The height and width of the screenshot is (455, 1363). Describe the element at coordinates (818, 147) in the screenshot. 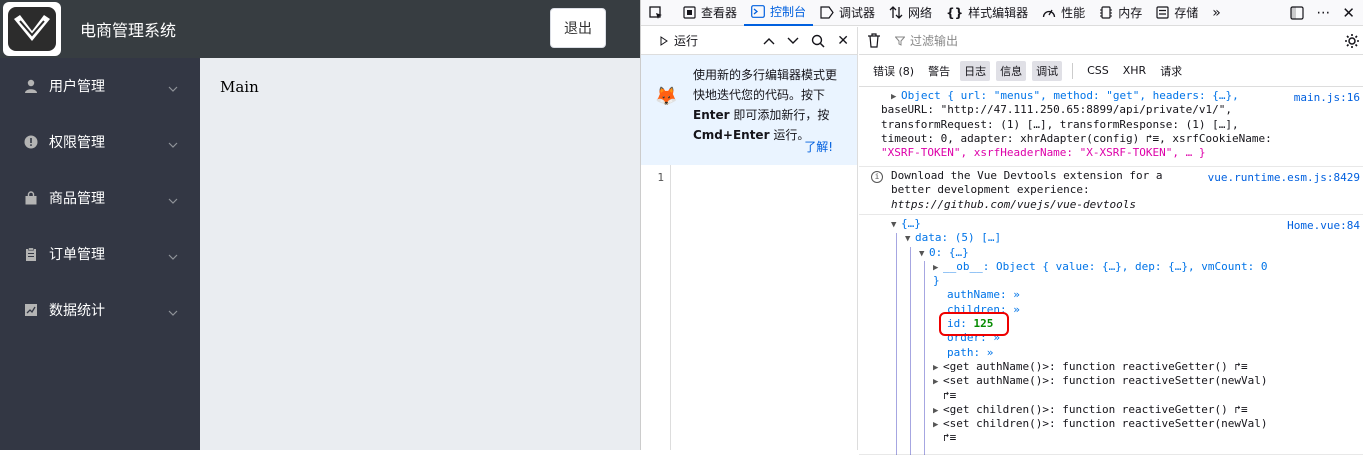

I see `learn-more-link: 了解!` at that location.